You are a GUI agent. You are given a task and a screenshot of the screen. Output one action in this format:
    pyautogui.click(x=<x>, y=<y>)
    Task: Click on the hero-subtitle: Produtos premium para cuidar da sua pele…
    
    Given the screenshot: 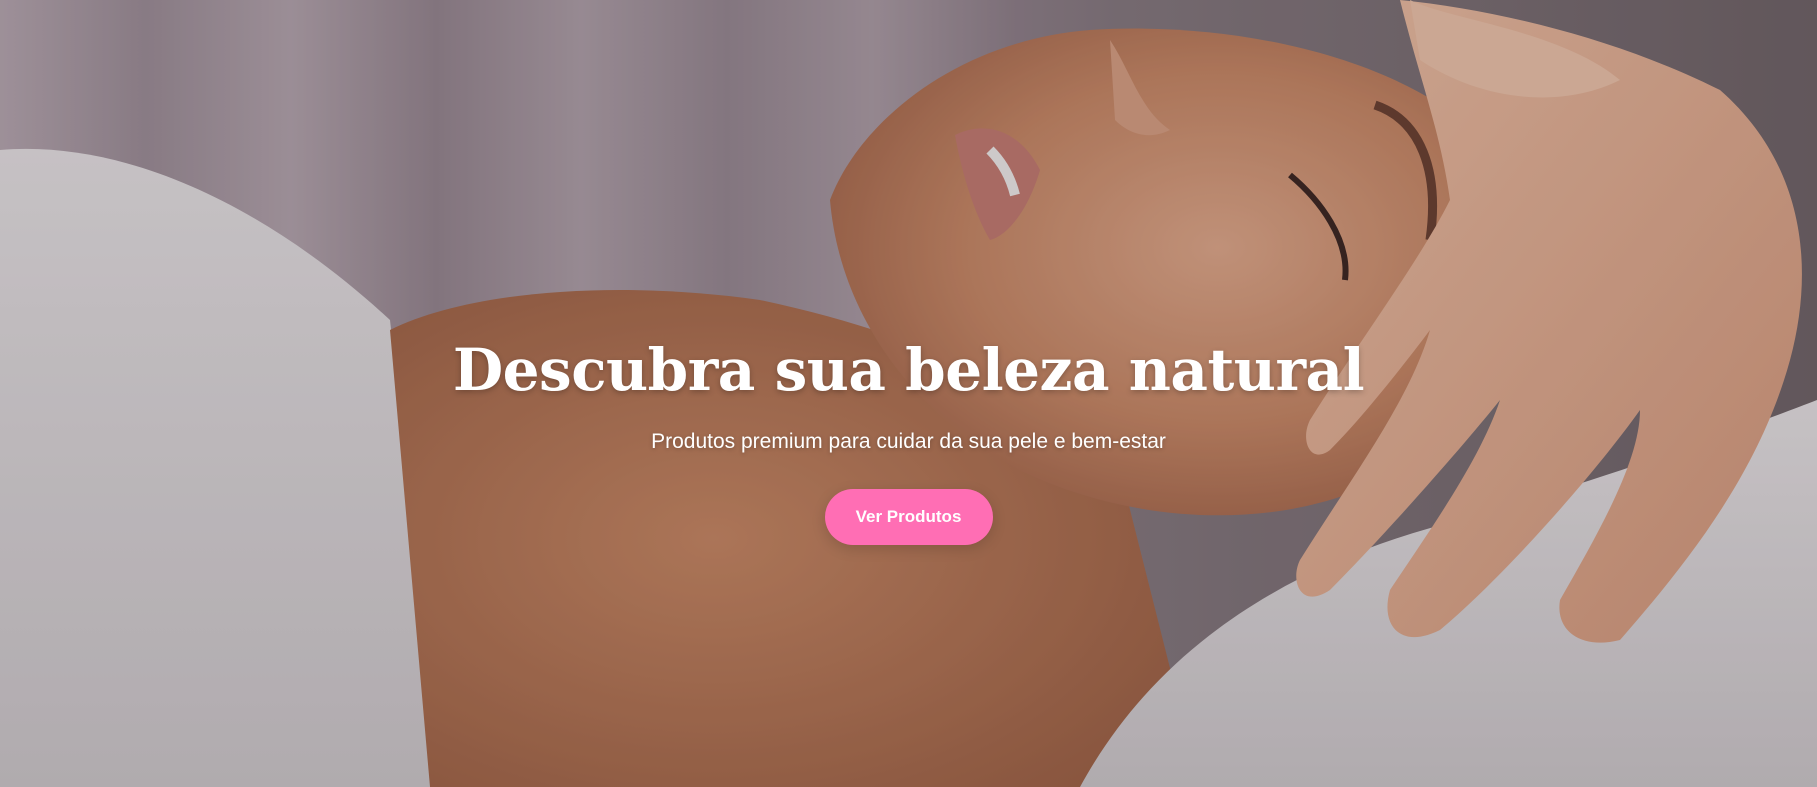 What is the action you would take?
    pyautogui.click(x=908, y=441)
    